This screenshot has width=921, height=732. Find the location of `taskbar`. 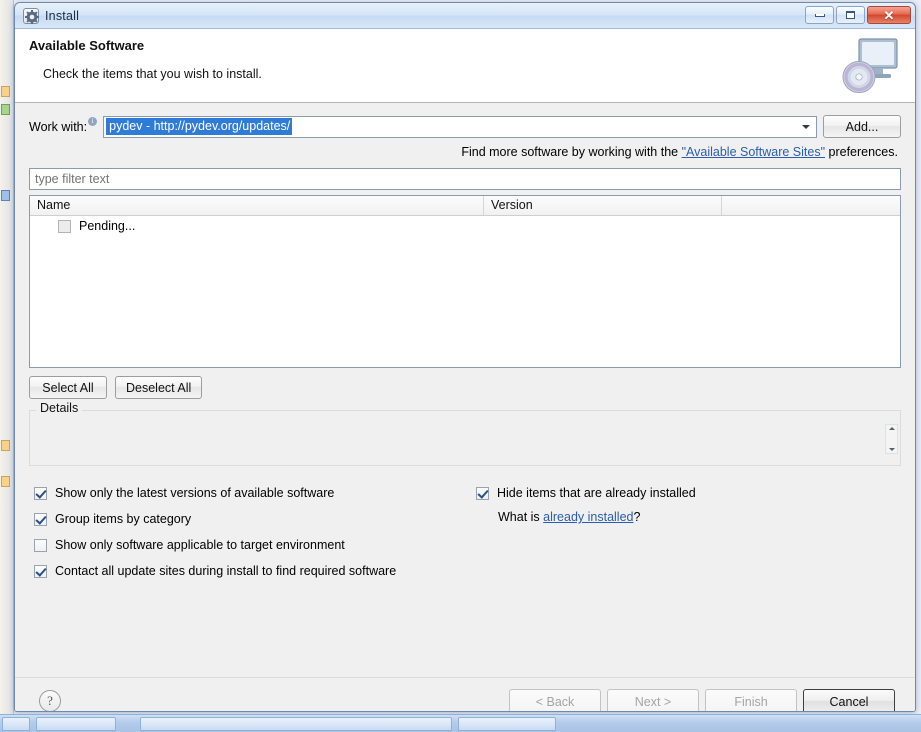

taskbar is located at coordinates (460, 723).